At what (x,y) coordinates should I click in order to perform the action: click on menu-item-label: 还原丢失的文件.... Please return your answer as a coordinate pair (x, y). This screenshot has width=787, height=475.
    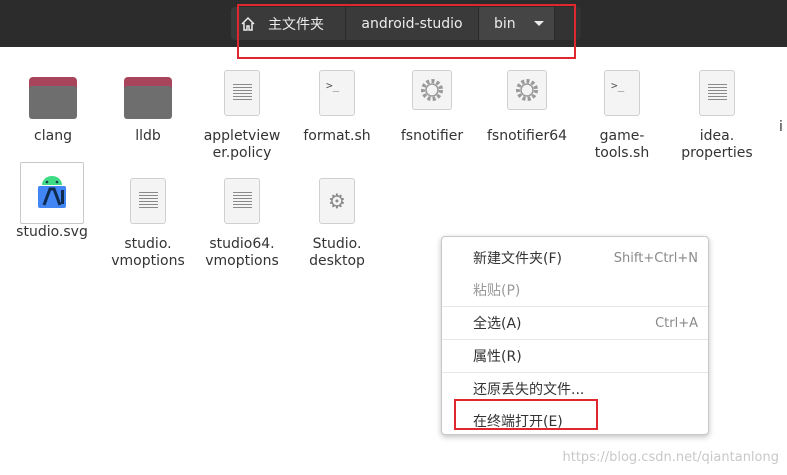
    Looking at the image, I should click on (529, 390).